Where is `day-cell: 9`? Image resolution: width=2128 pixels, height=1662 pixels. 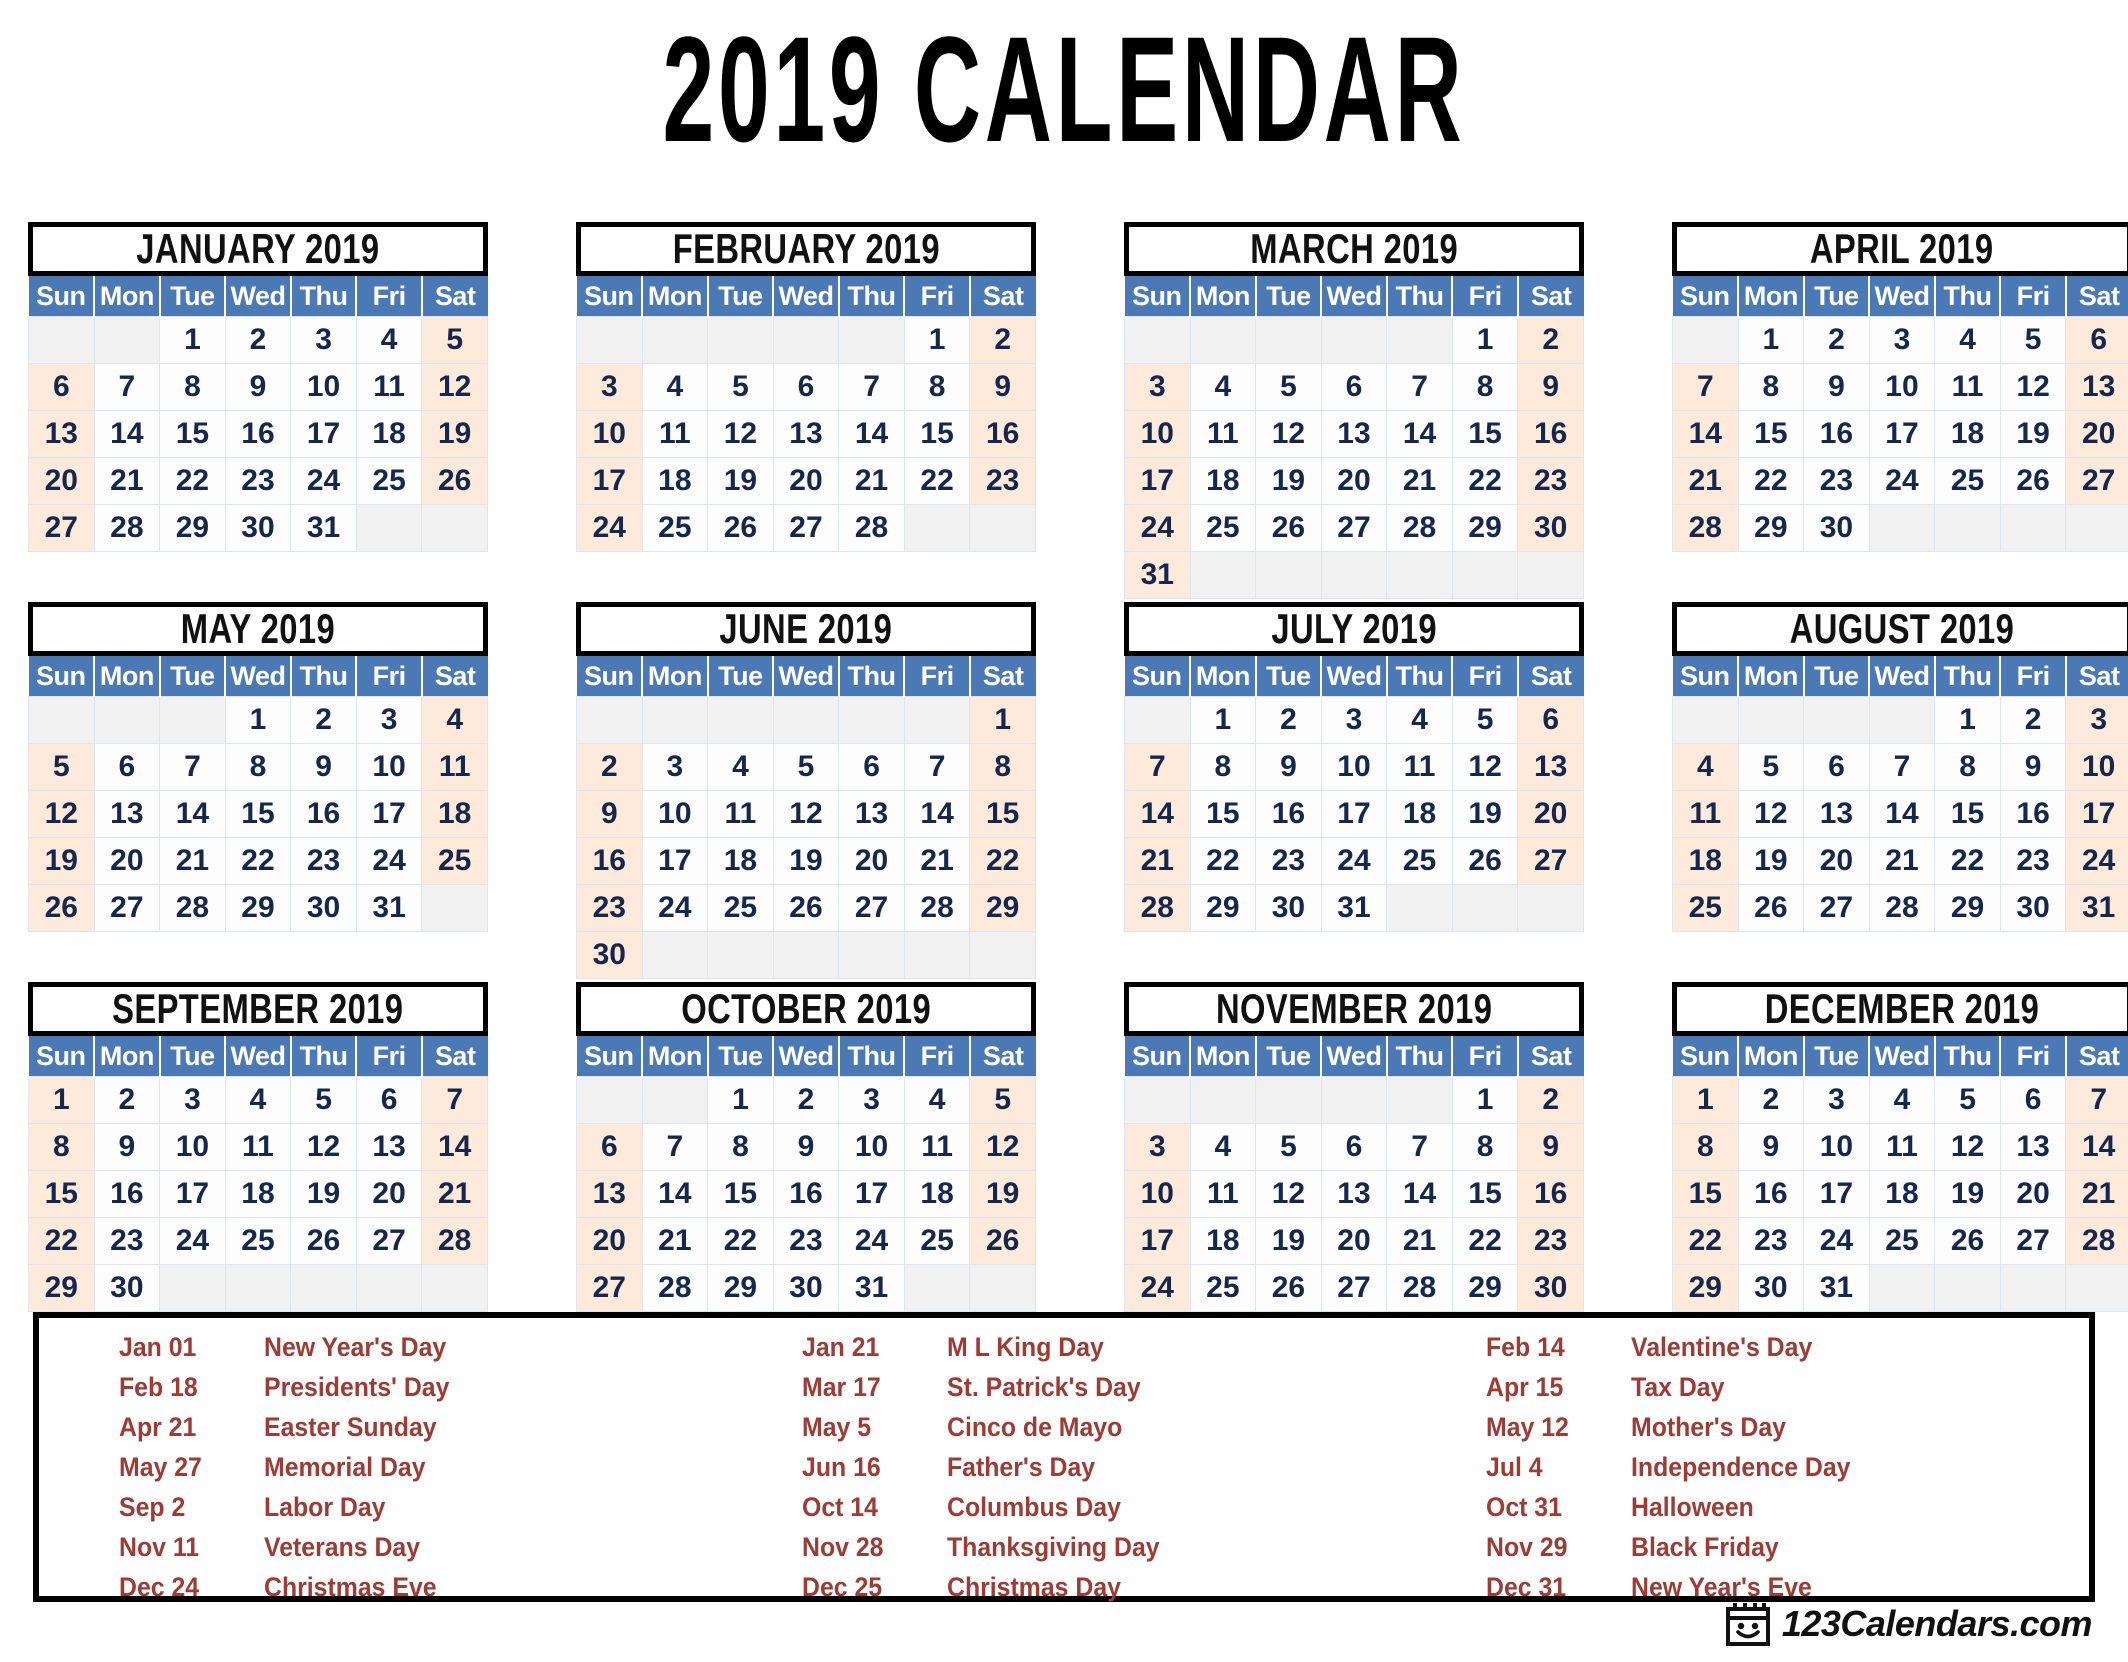 day-cell: 9 is located at coordinates (2033, 767).